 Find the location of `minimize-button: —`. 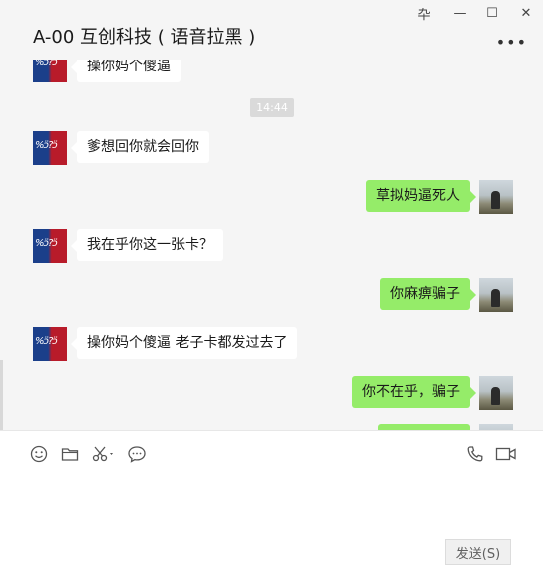

minimize-button: — is located at coordinates (460, 13).